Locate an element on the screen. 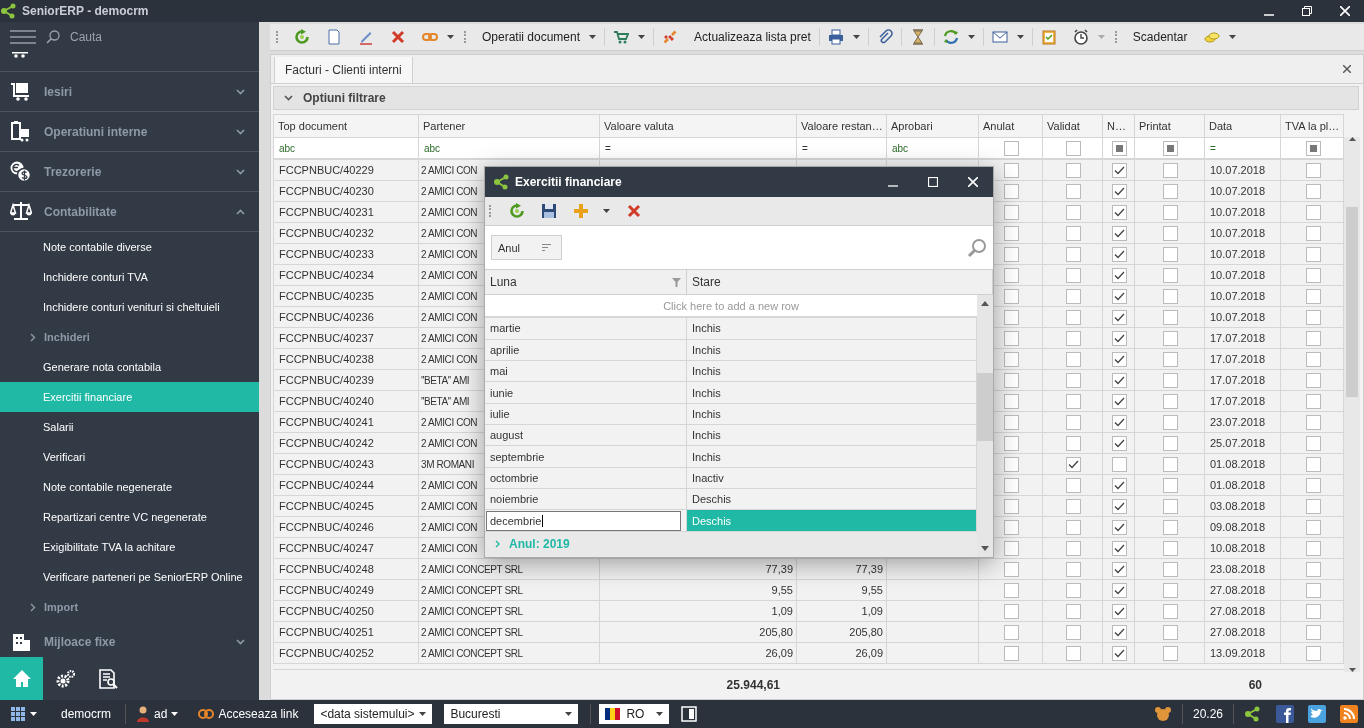 This screenshot has height=728, width=1364. scroll-down-icon is located at coordinates (1352, 670).